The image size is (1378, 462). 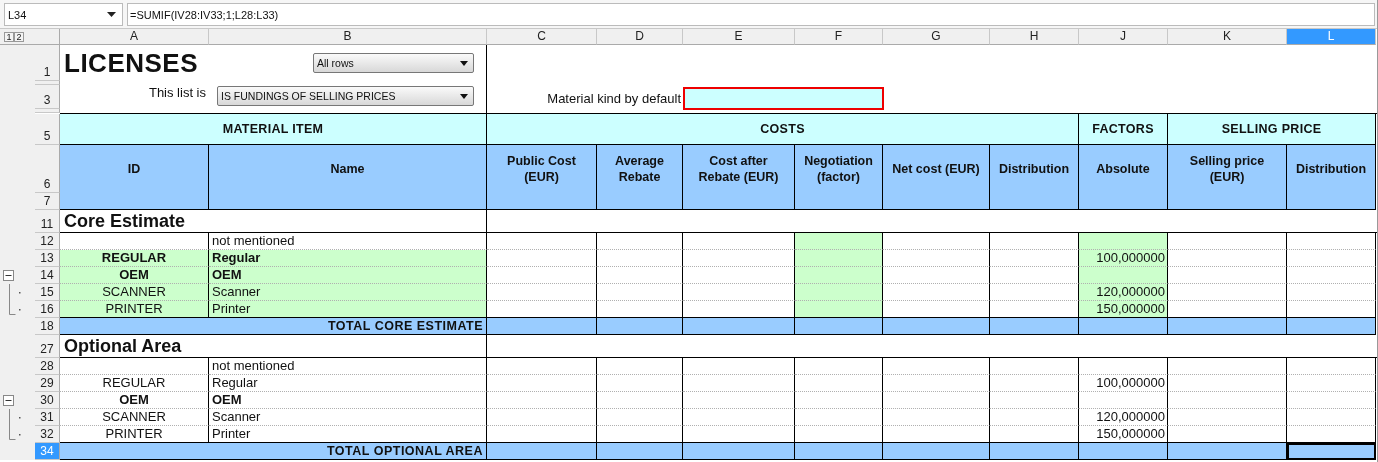 What do you see at coordinates (936, 37) in the screenshot?
I see `column-header: G` at bounding box center [936, 37].